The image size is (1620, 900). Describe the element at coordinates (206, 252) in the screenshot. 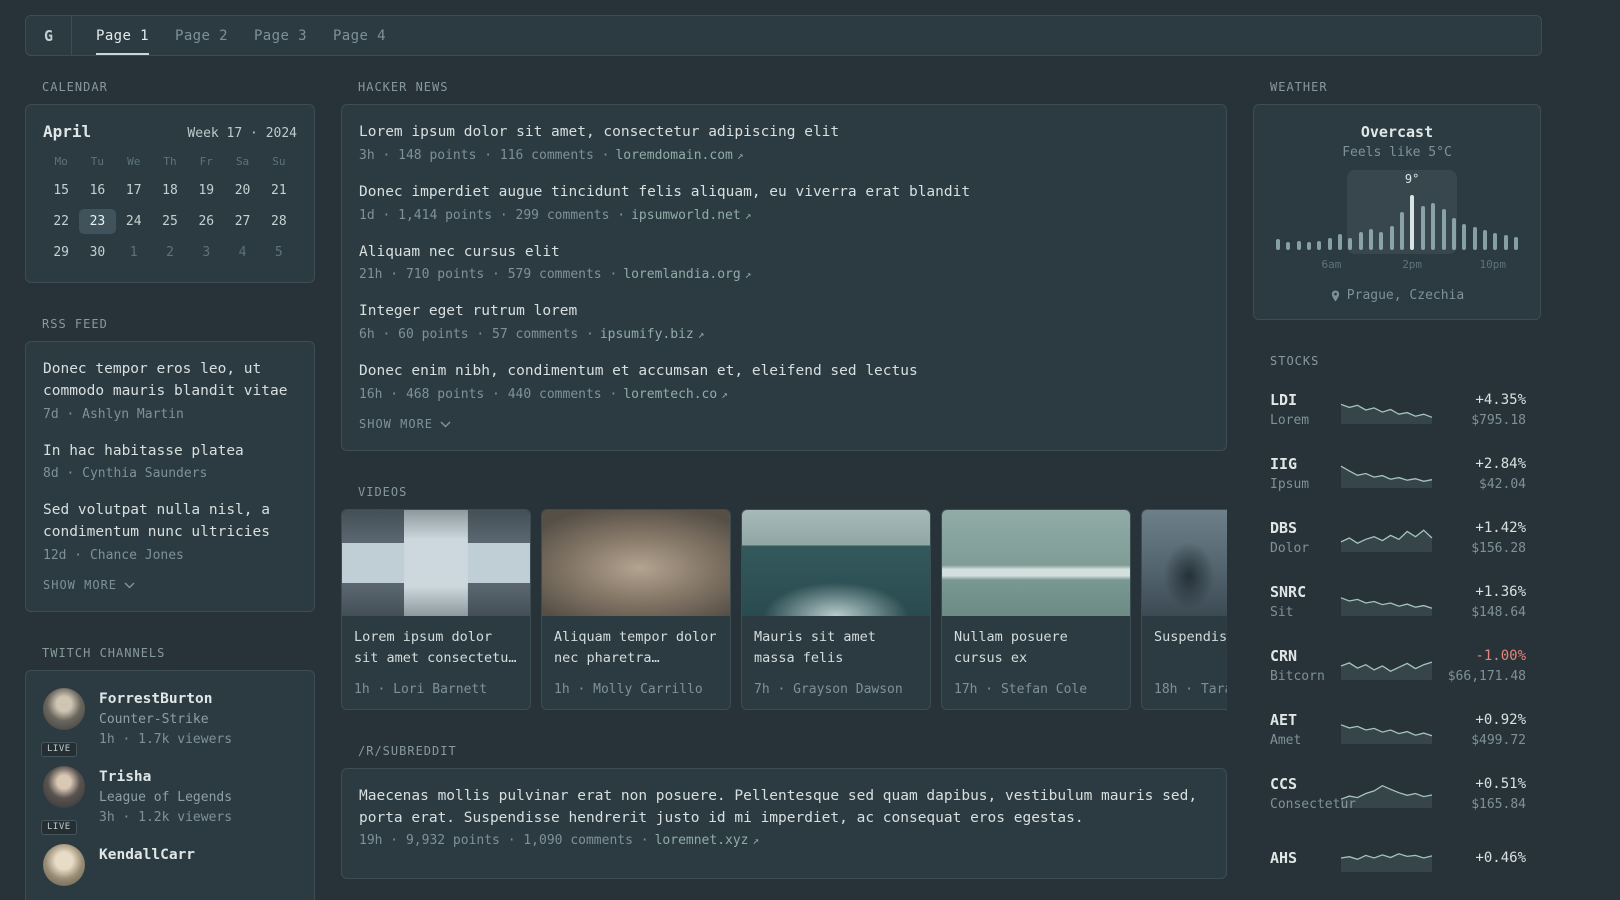

I see `calendar-day: 3` at that location.